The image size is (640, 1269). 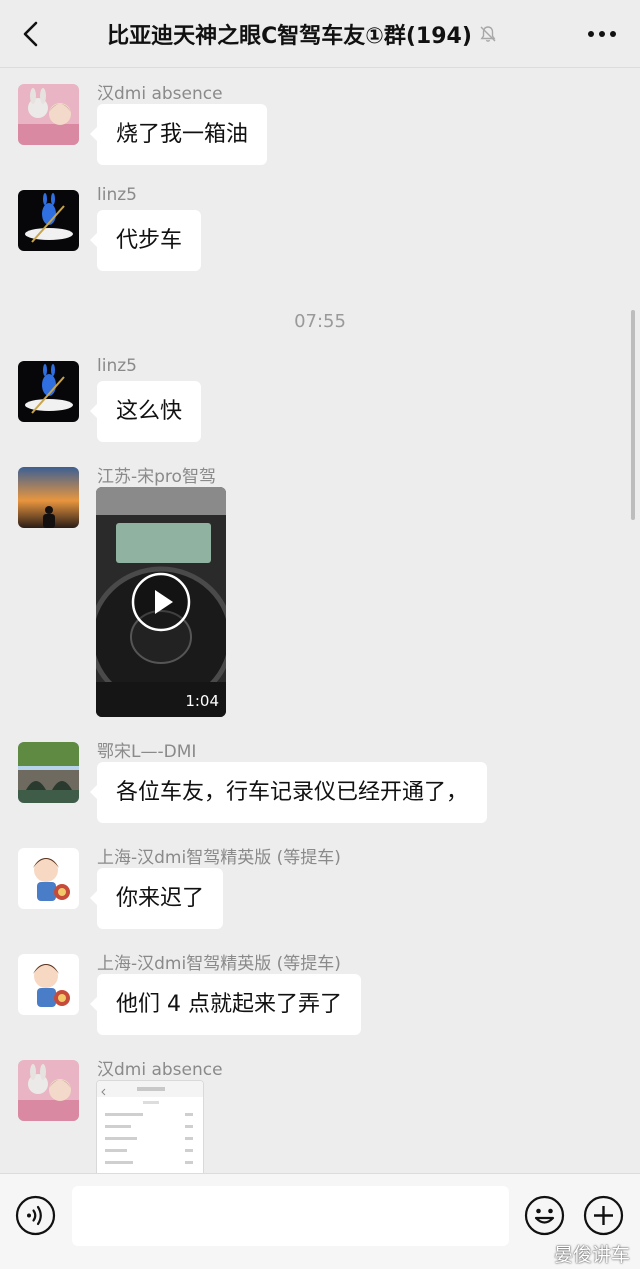 I want to click on message-bubble: 你来迟了, so click(x=156, y=898).